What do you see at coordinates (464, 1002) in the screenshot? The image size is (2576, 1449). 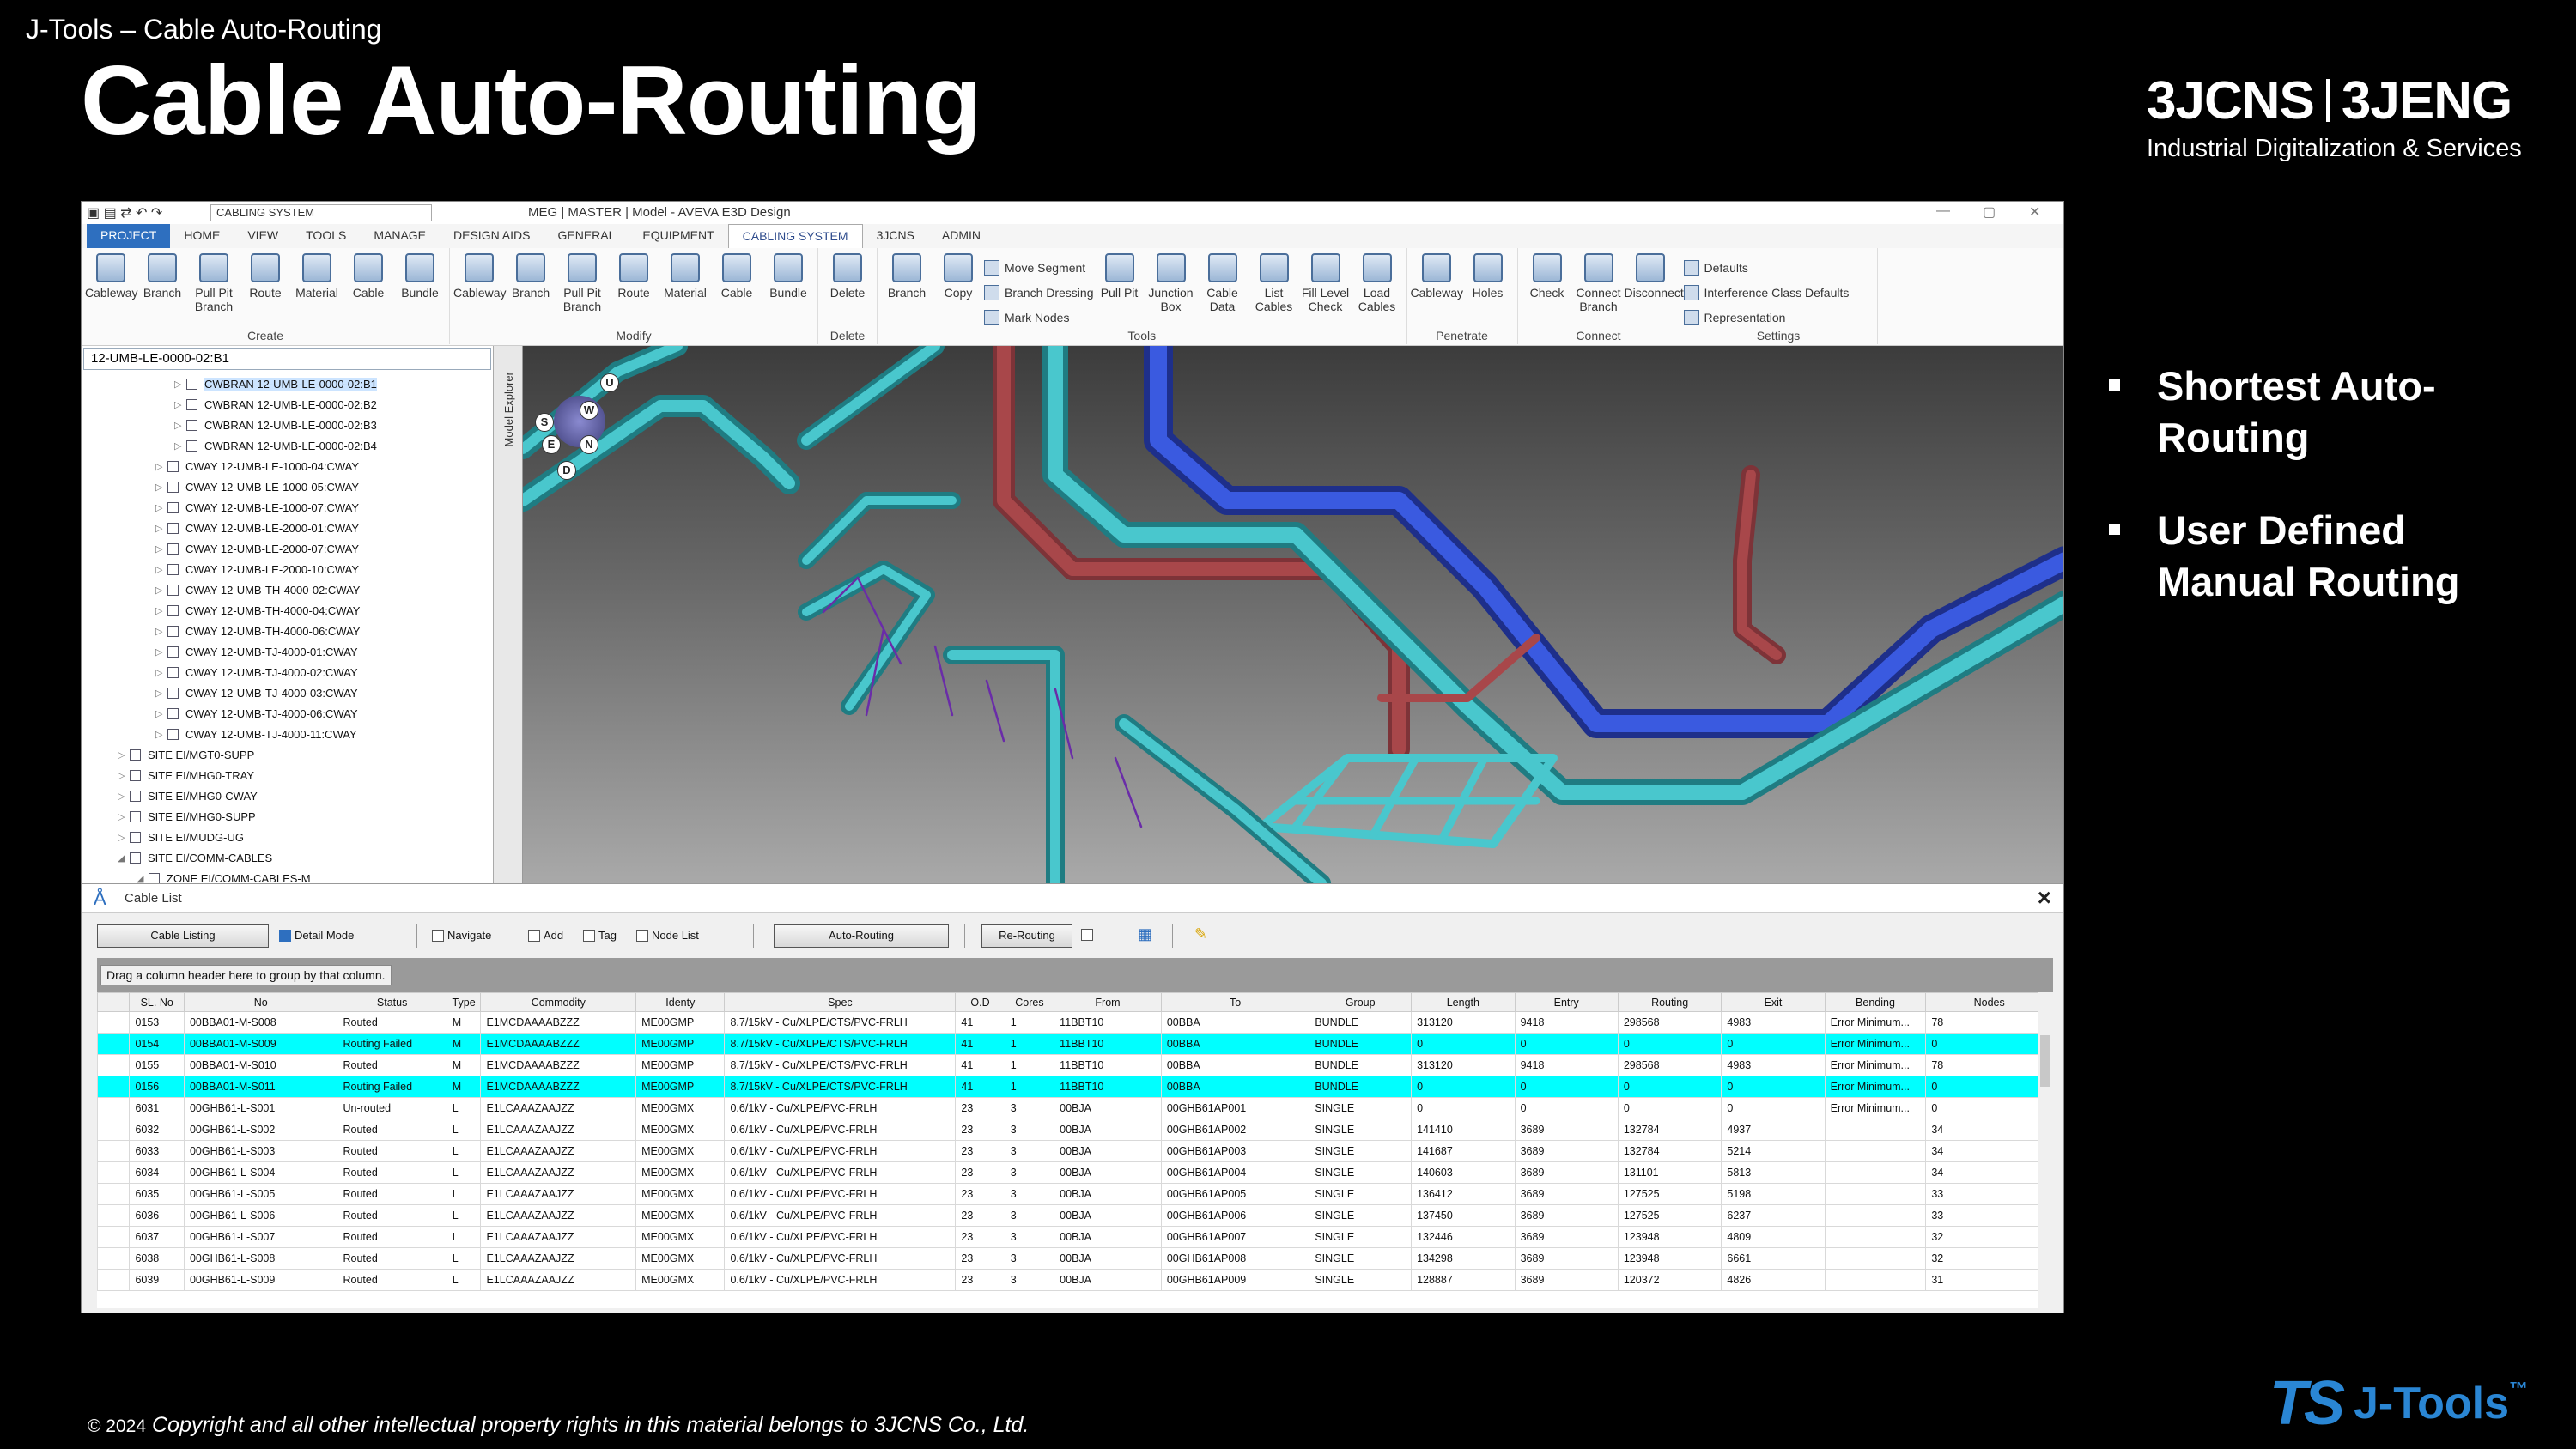 I see `column-header-type: Type` at bounding box center [464, 1002].